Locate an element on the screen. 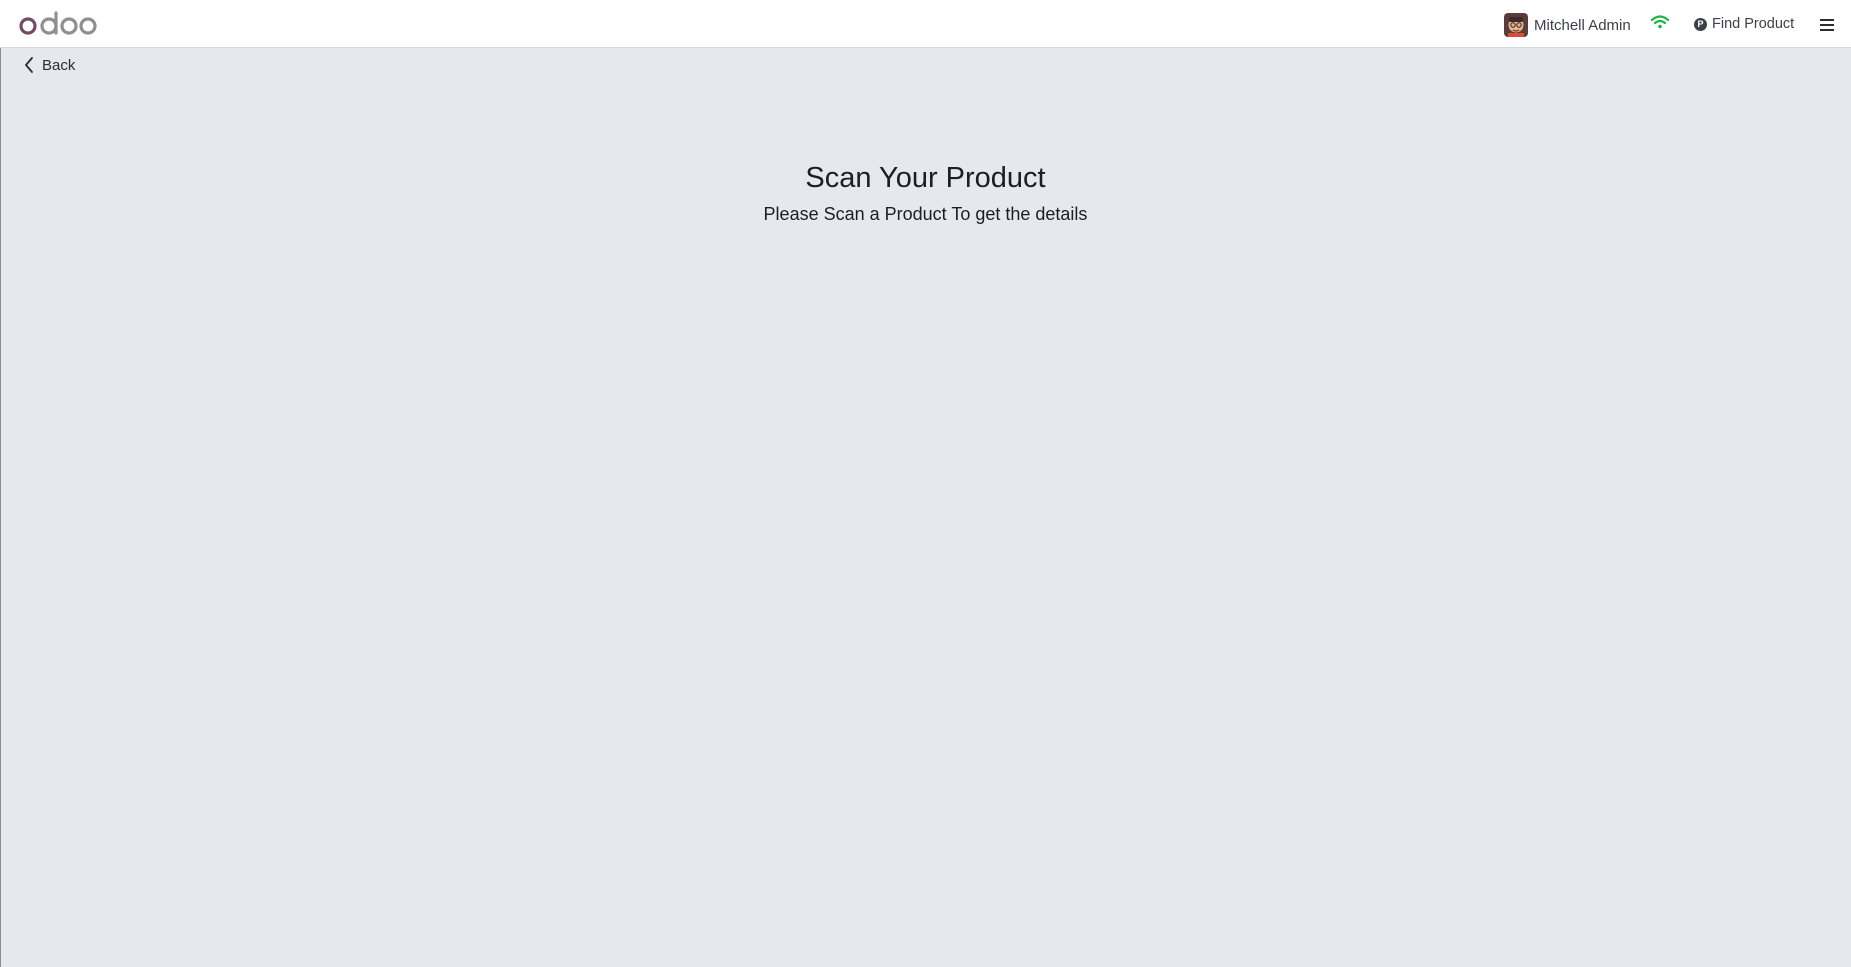  odoo-logo is located at coordinates (58, 24).